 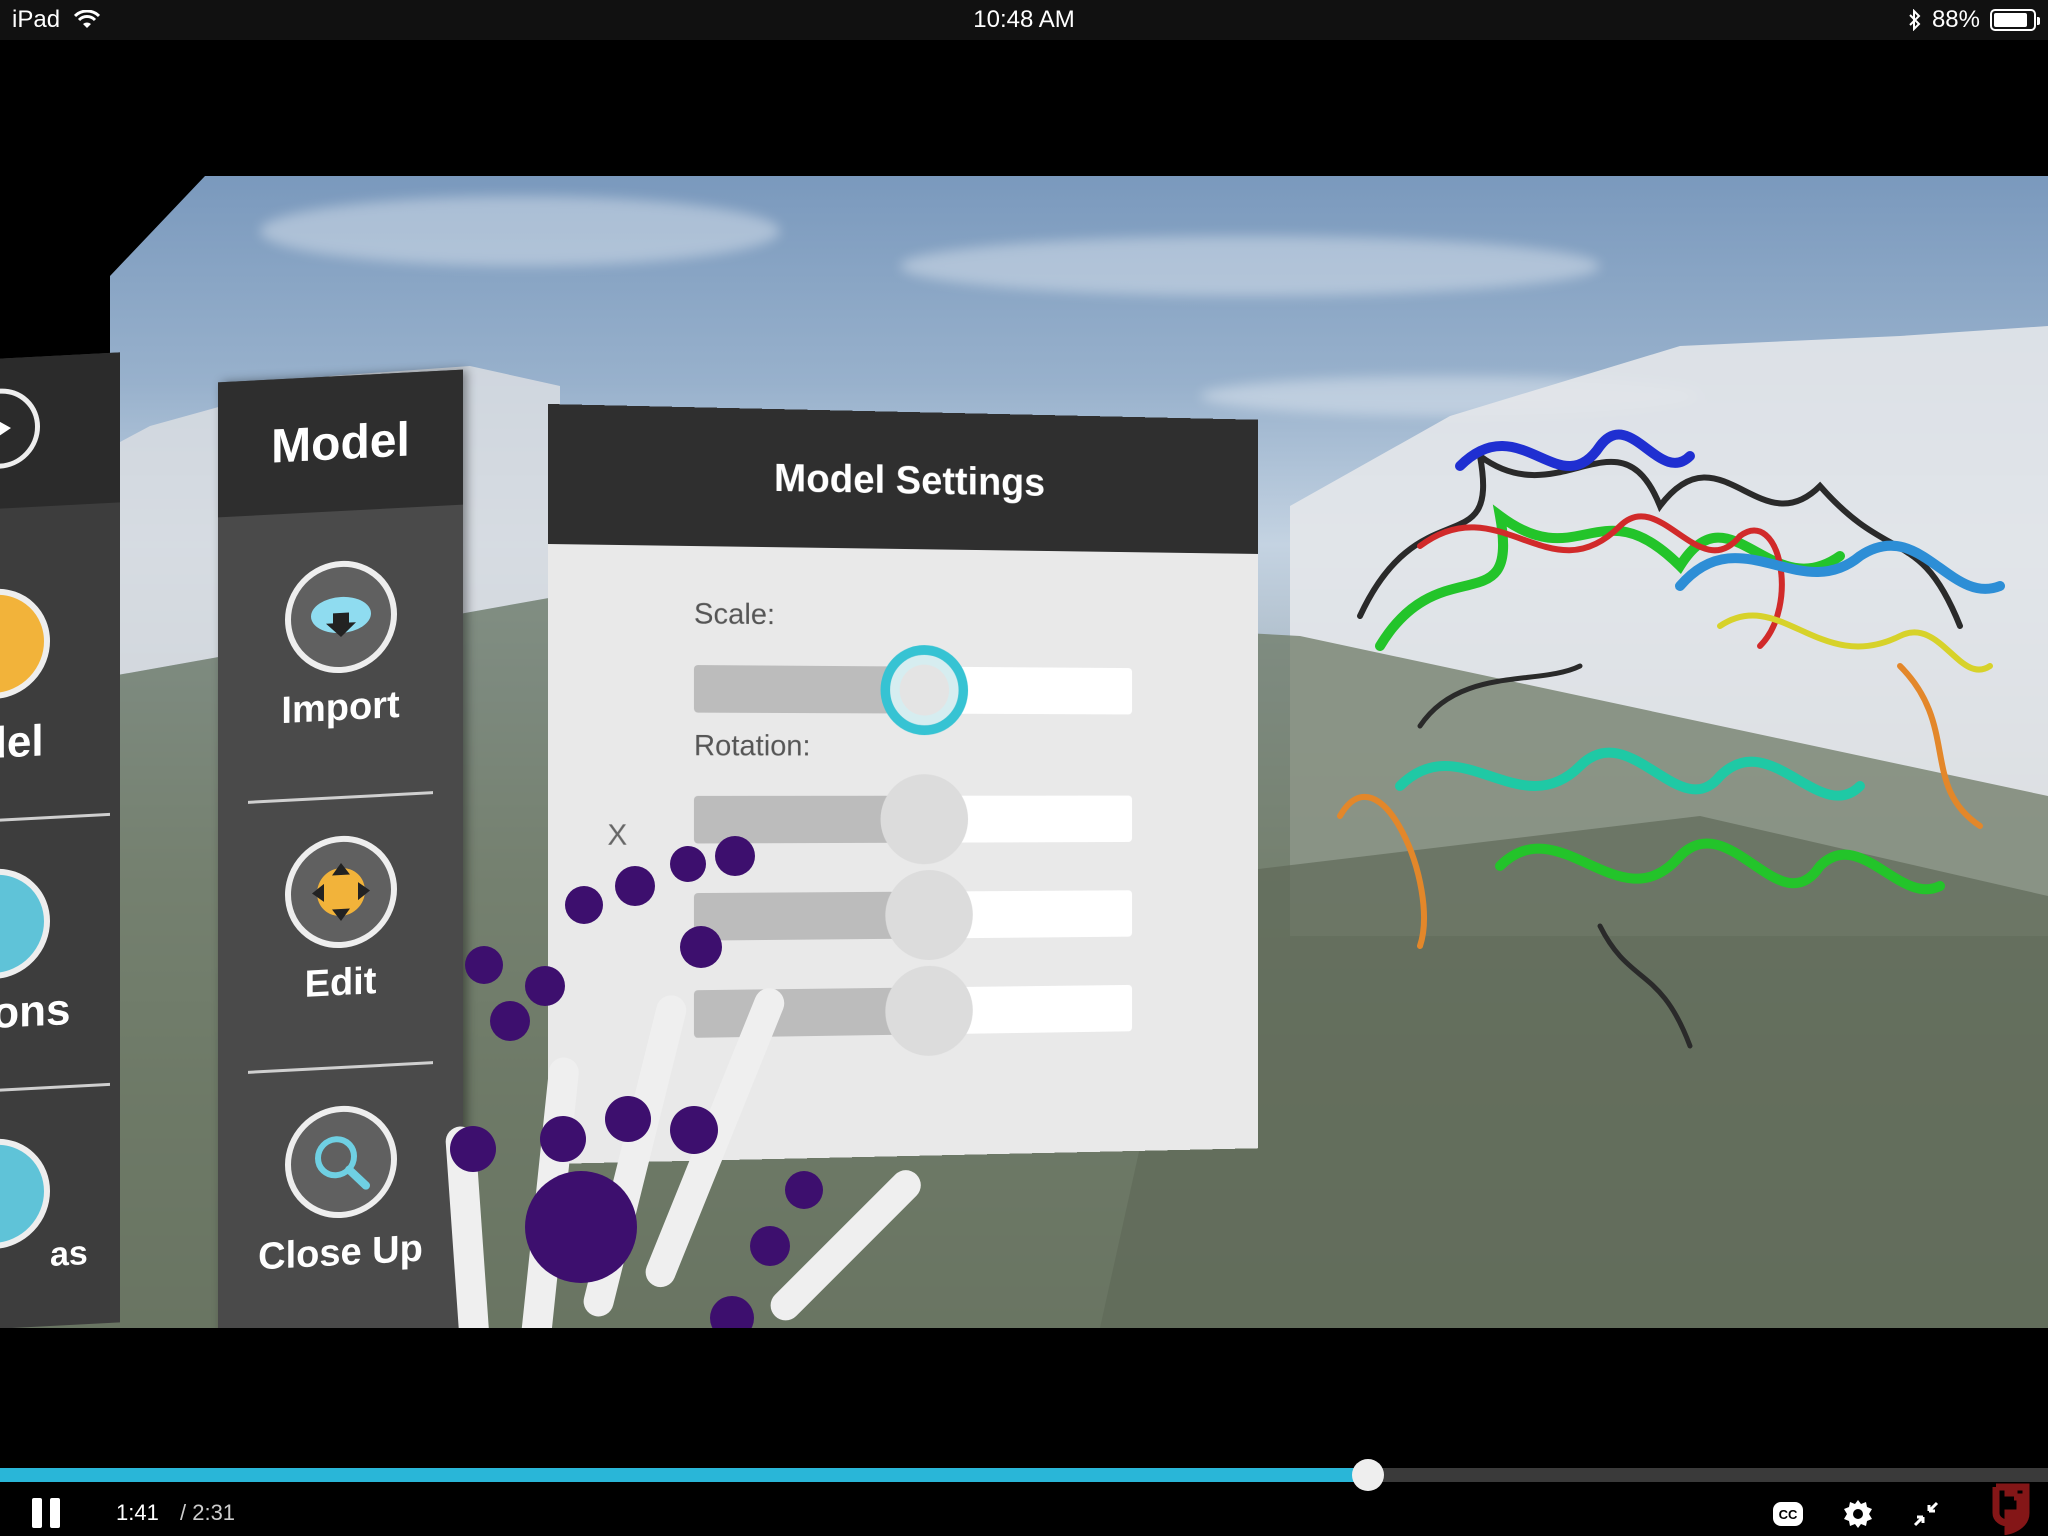 I want to click on menu-item-options-label: ions, so click(x=35, y=1012).